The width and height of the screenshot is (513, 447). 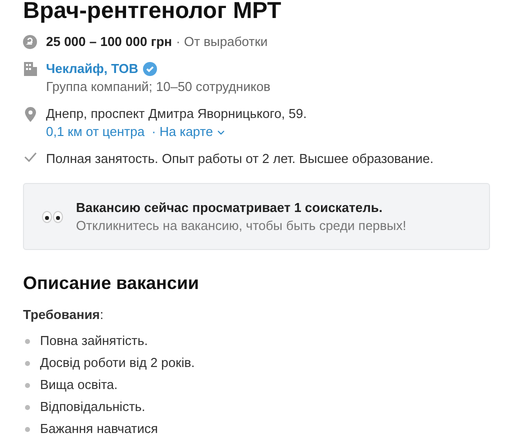 I want to click on job-title: Врач-рентгенолог МРТ, so click(x=152, y=11).